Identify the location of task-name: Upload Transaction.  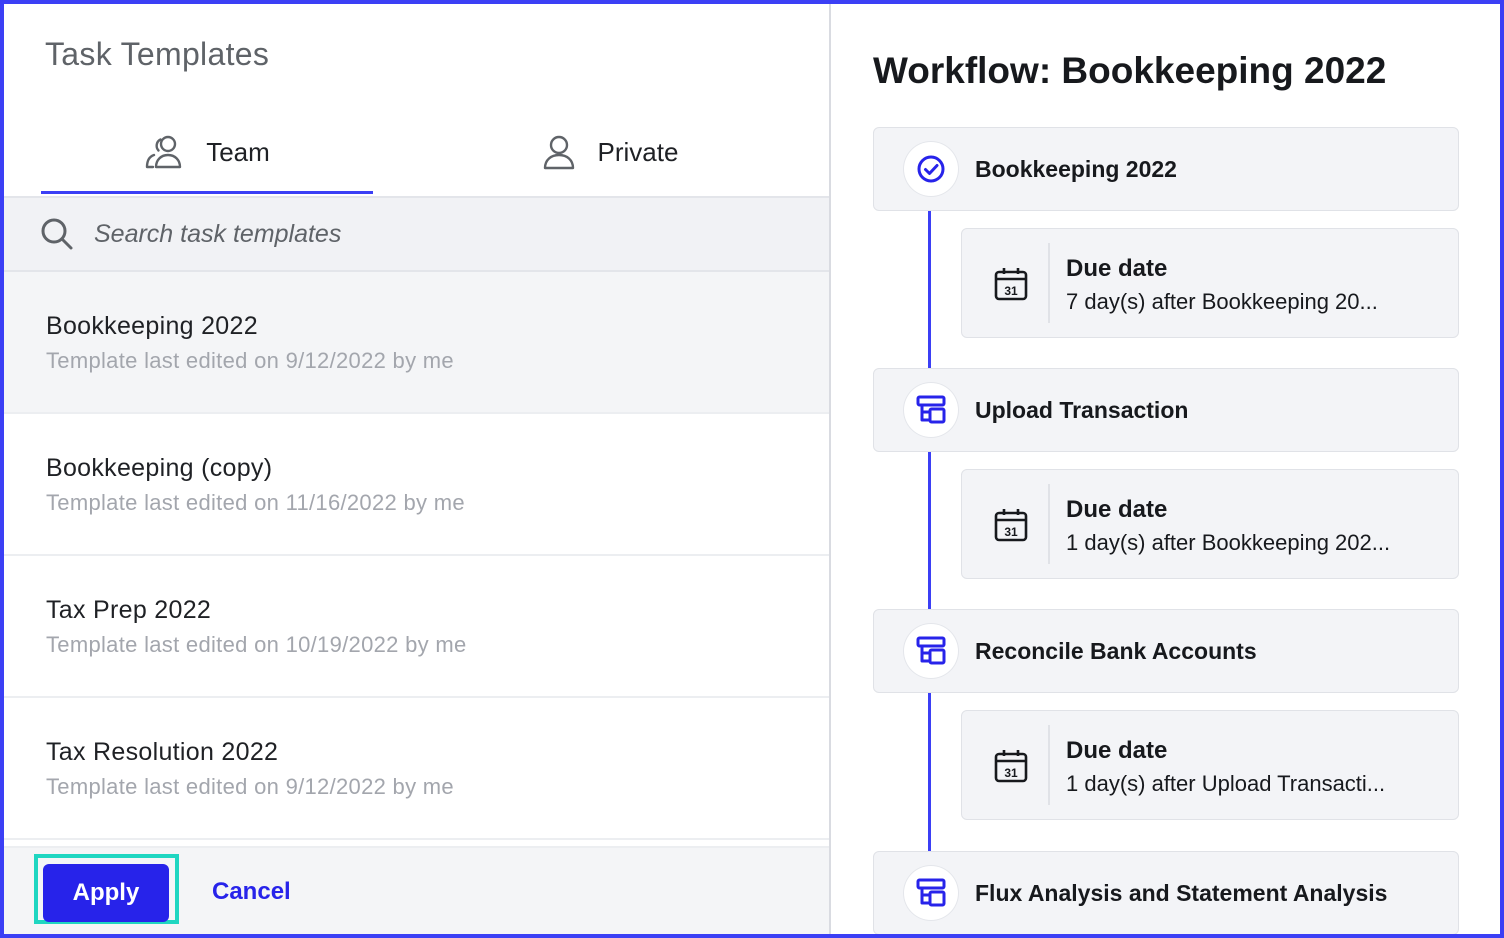
(1082, 410).